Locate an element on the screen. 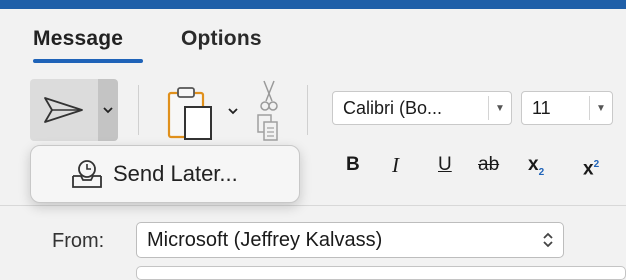  subscript-button: x2 is located at coordinates (536, 169).